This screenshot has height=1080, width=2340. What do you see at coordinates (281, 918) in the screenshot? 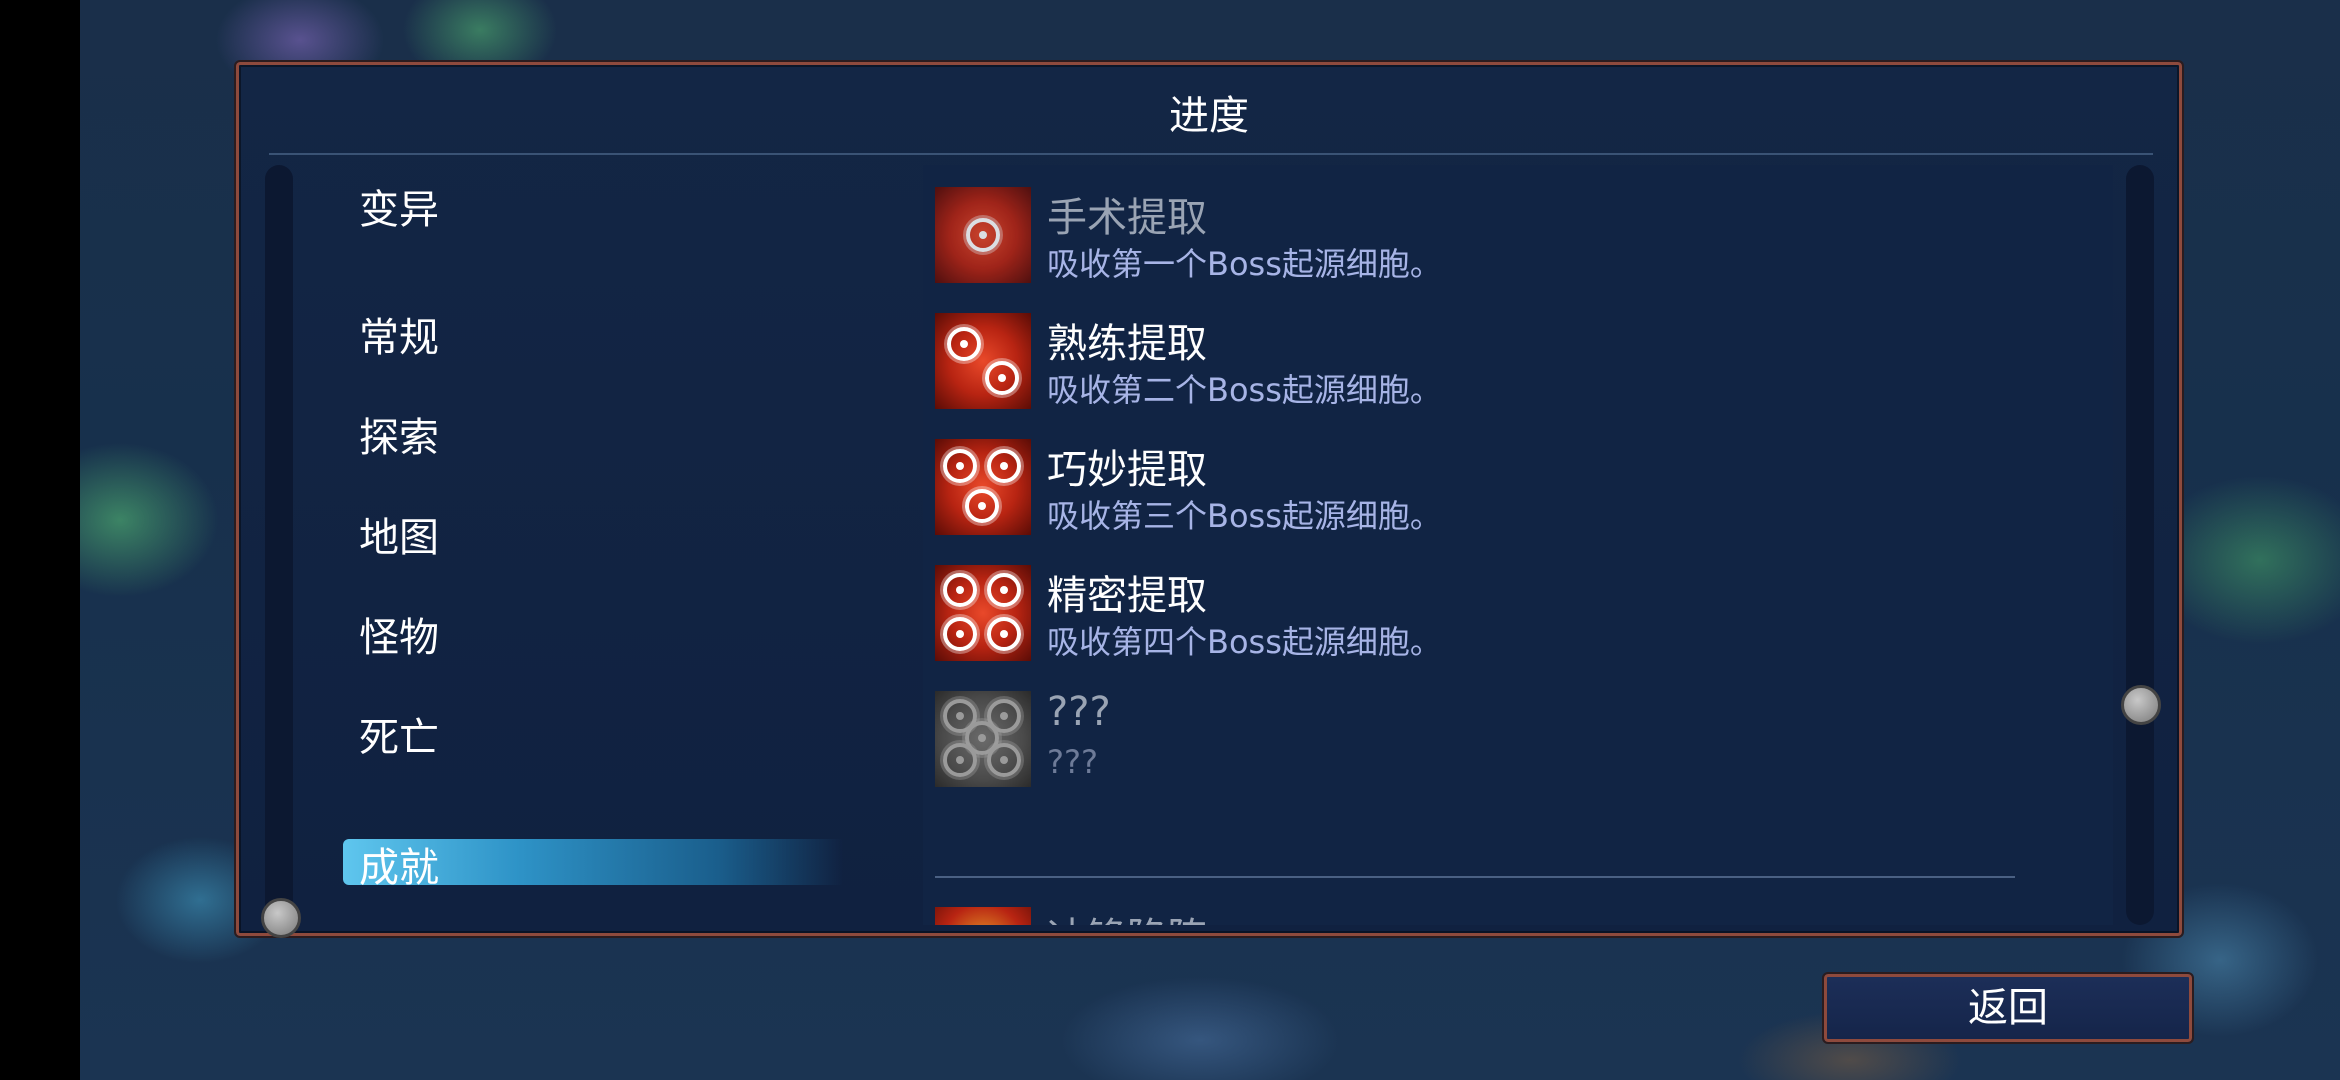
I see `category-scroll-handle` at bounding box center [281, 918].